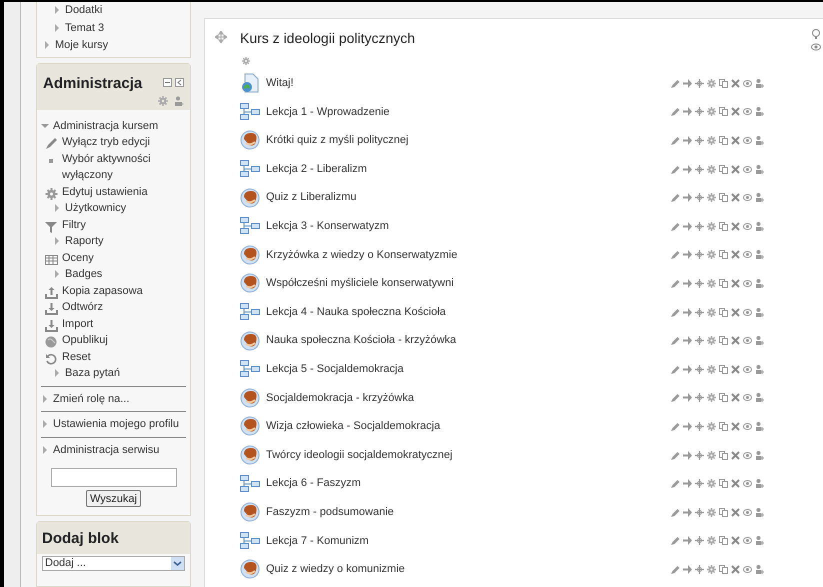  I want to click on tree-item: Użytkownicy, so click(95, 208).